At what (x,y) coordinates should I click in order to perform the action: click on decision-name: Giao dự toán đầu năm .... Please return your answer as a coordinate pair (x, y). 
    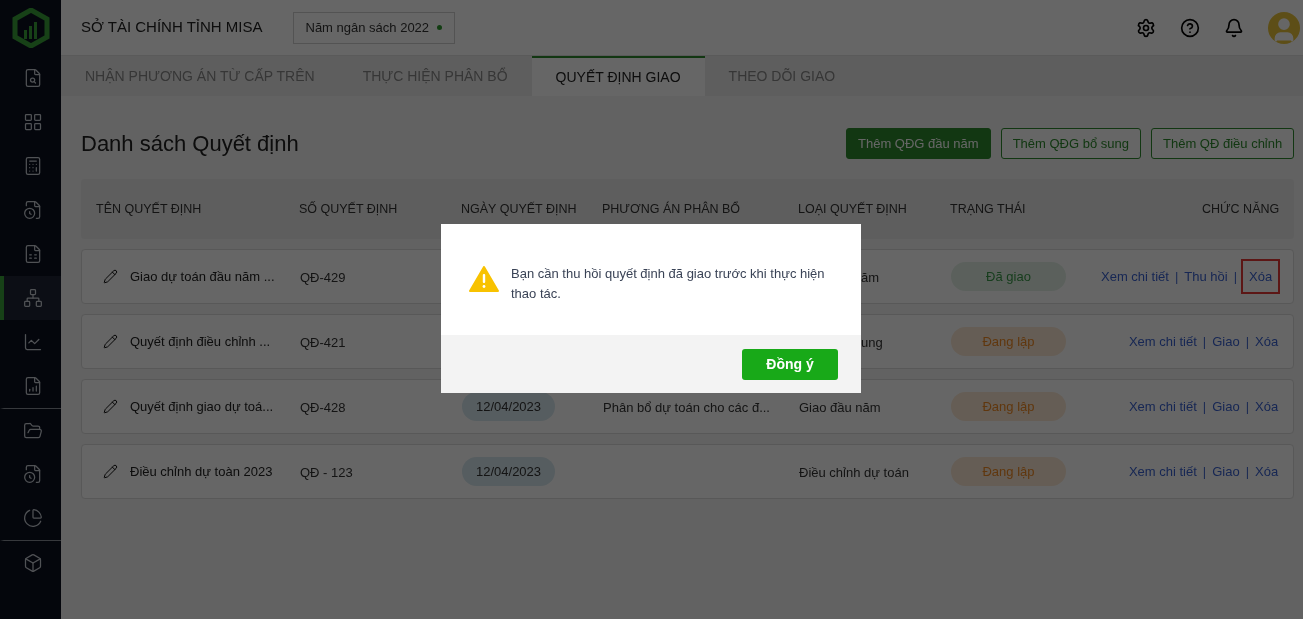
    Looking at the image, I should click on (202, 276).